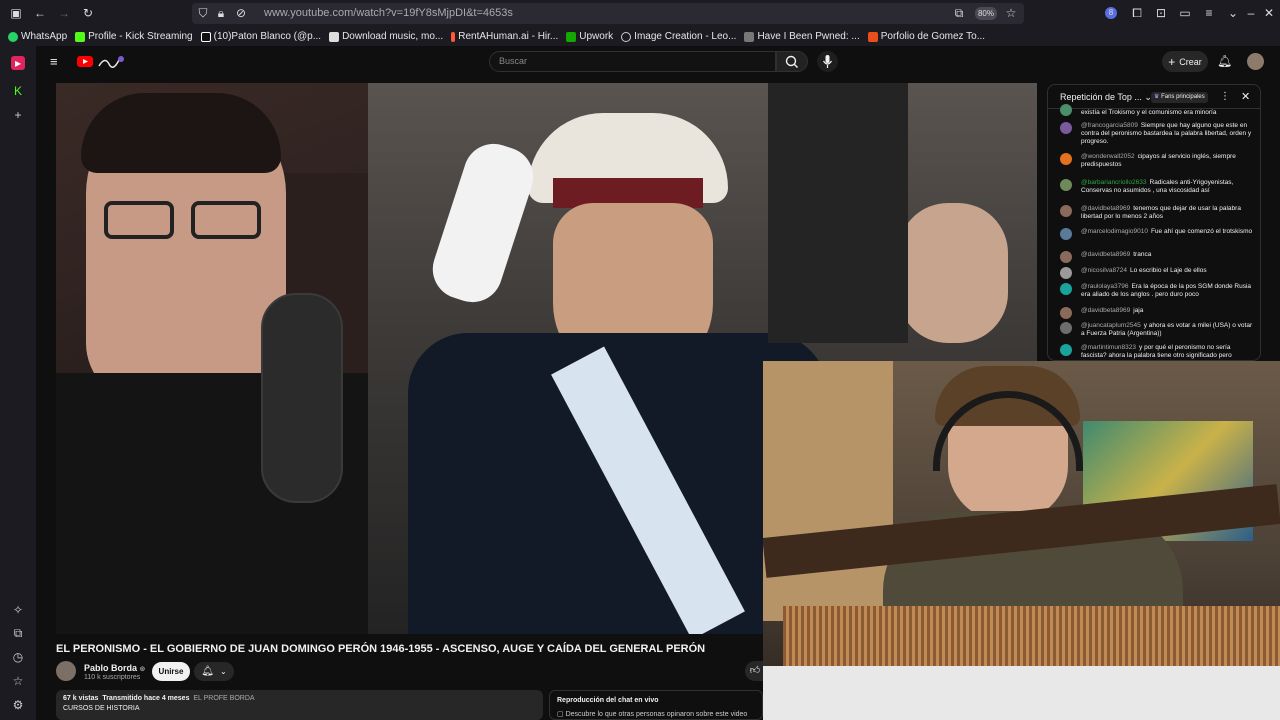 This screenshot has width=1280, height=720. What do you see at coordinates (1161, 13) in the screenshot?
I see `containers-icon: ⊡` at bounding box center [1161, 13].